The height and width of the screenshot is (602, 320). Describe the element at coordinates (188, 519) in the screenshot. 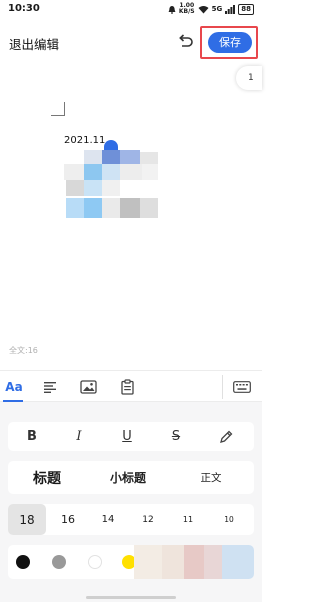

I see `font-size-11: 11` at that location.